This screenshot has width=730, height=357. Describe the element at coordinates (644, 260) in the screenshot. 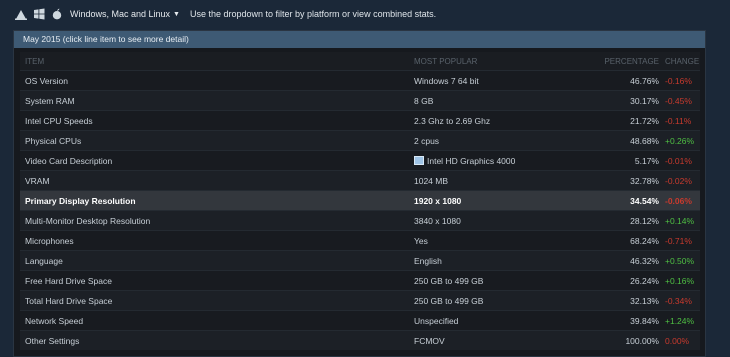

I see `row-percentage: 46.32%` at that location.